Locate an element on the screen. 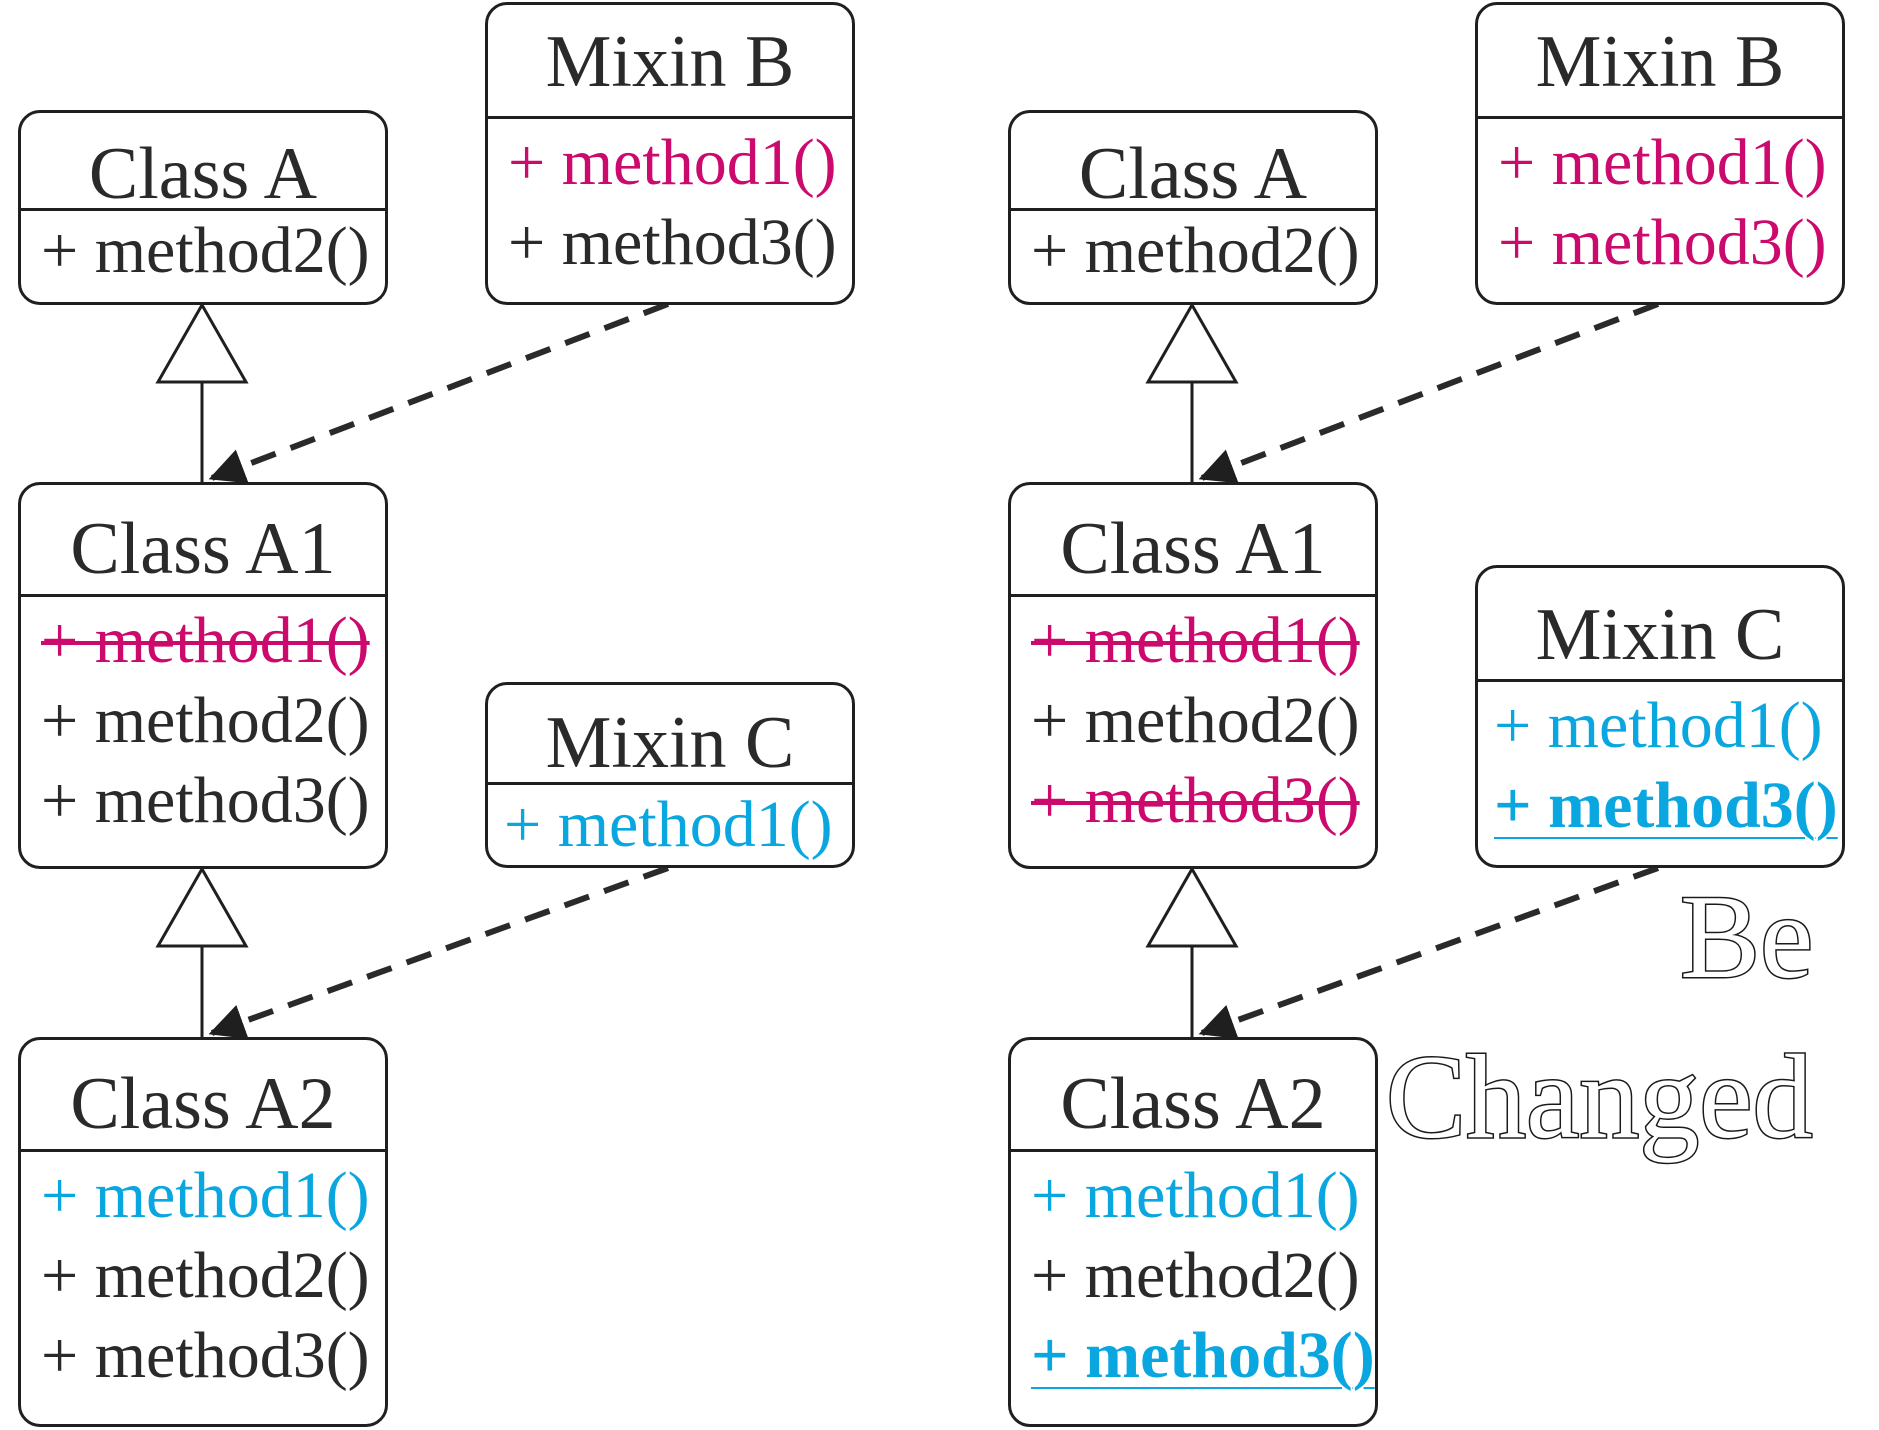  mixin-c-box: Mixin C + method1() is located at coordinates (670, 775).